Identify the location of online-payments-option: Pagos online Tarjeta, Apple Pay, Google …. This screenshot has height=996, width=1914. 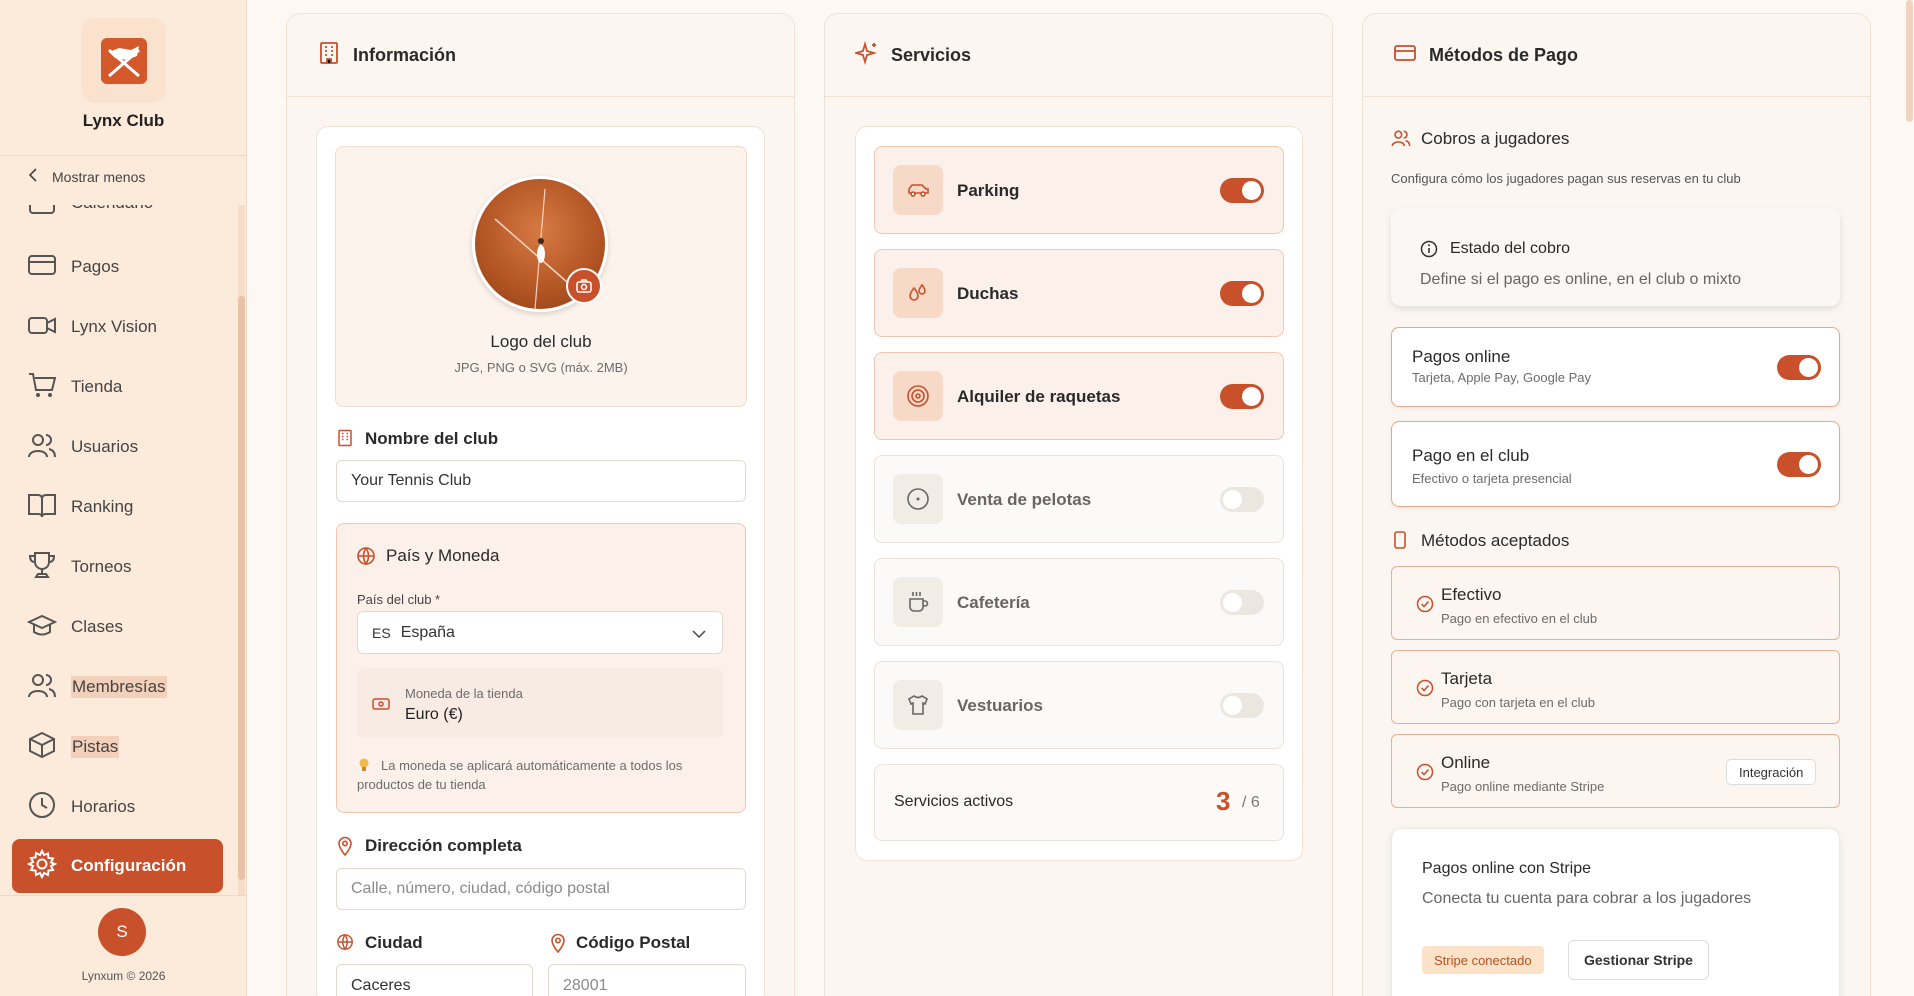
(1615, 367).